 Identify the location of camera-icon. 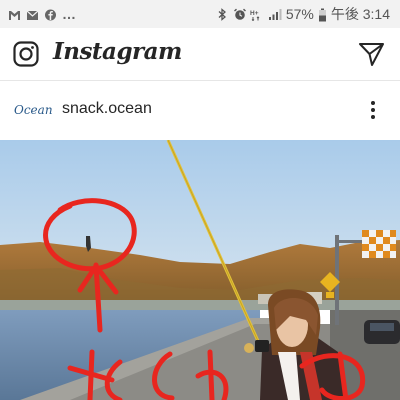
(26, 54).